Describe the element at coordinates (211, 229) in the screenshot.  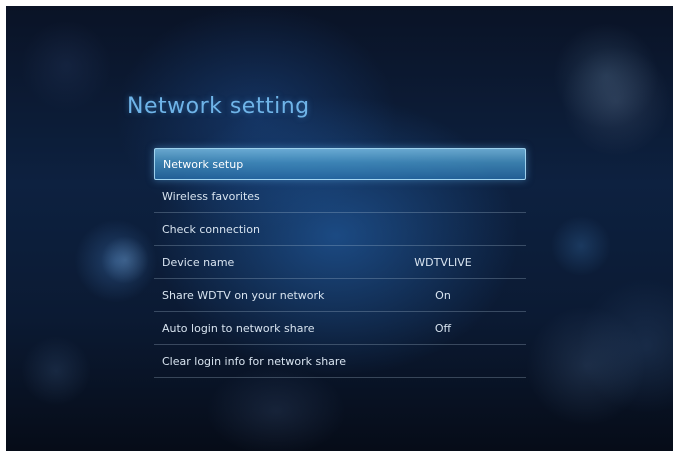
I see `menu-item-label: Check connection` at that location.